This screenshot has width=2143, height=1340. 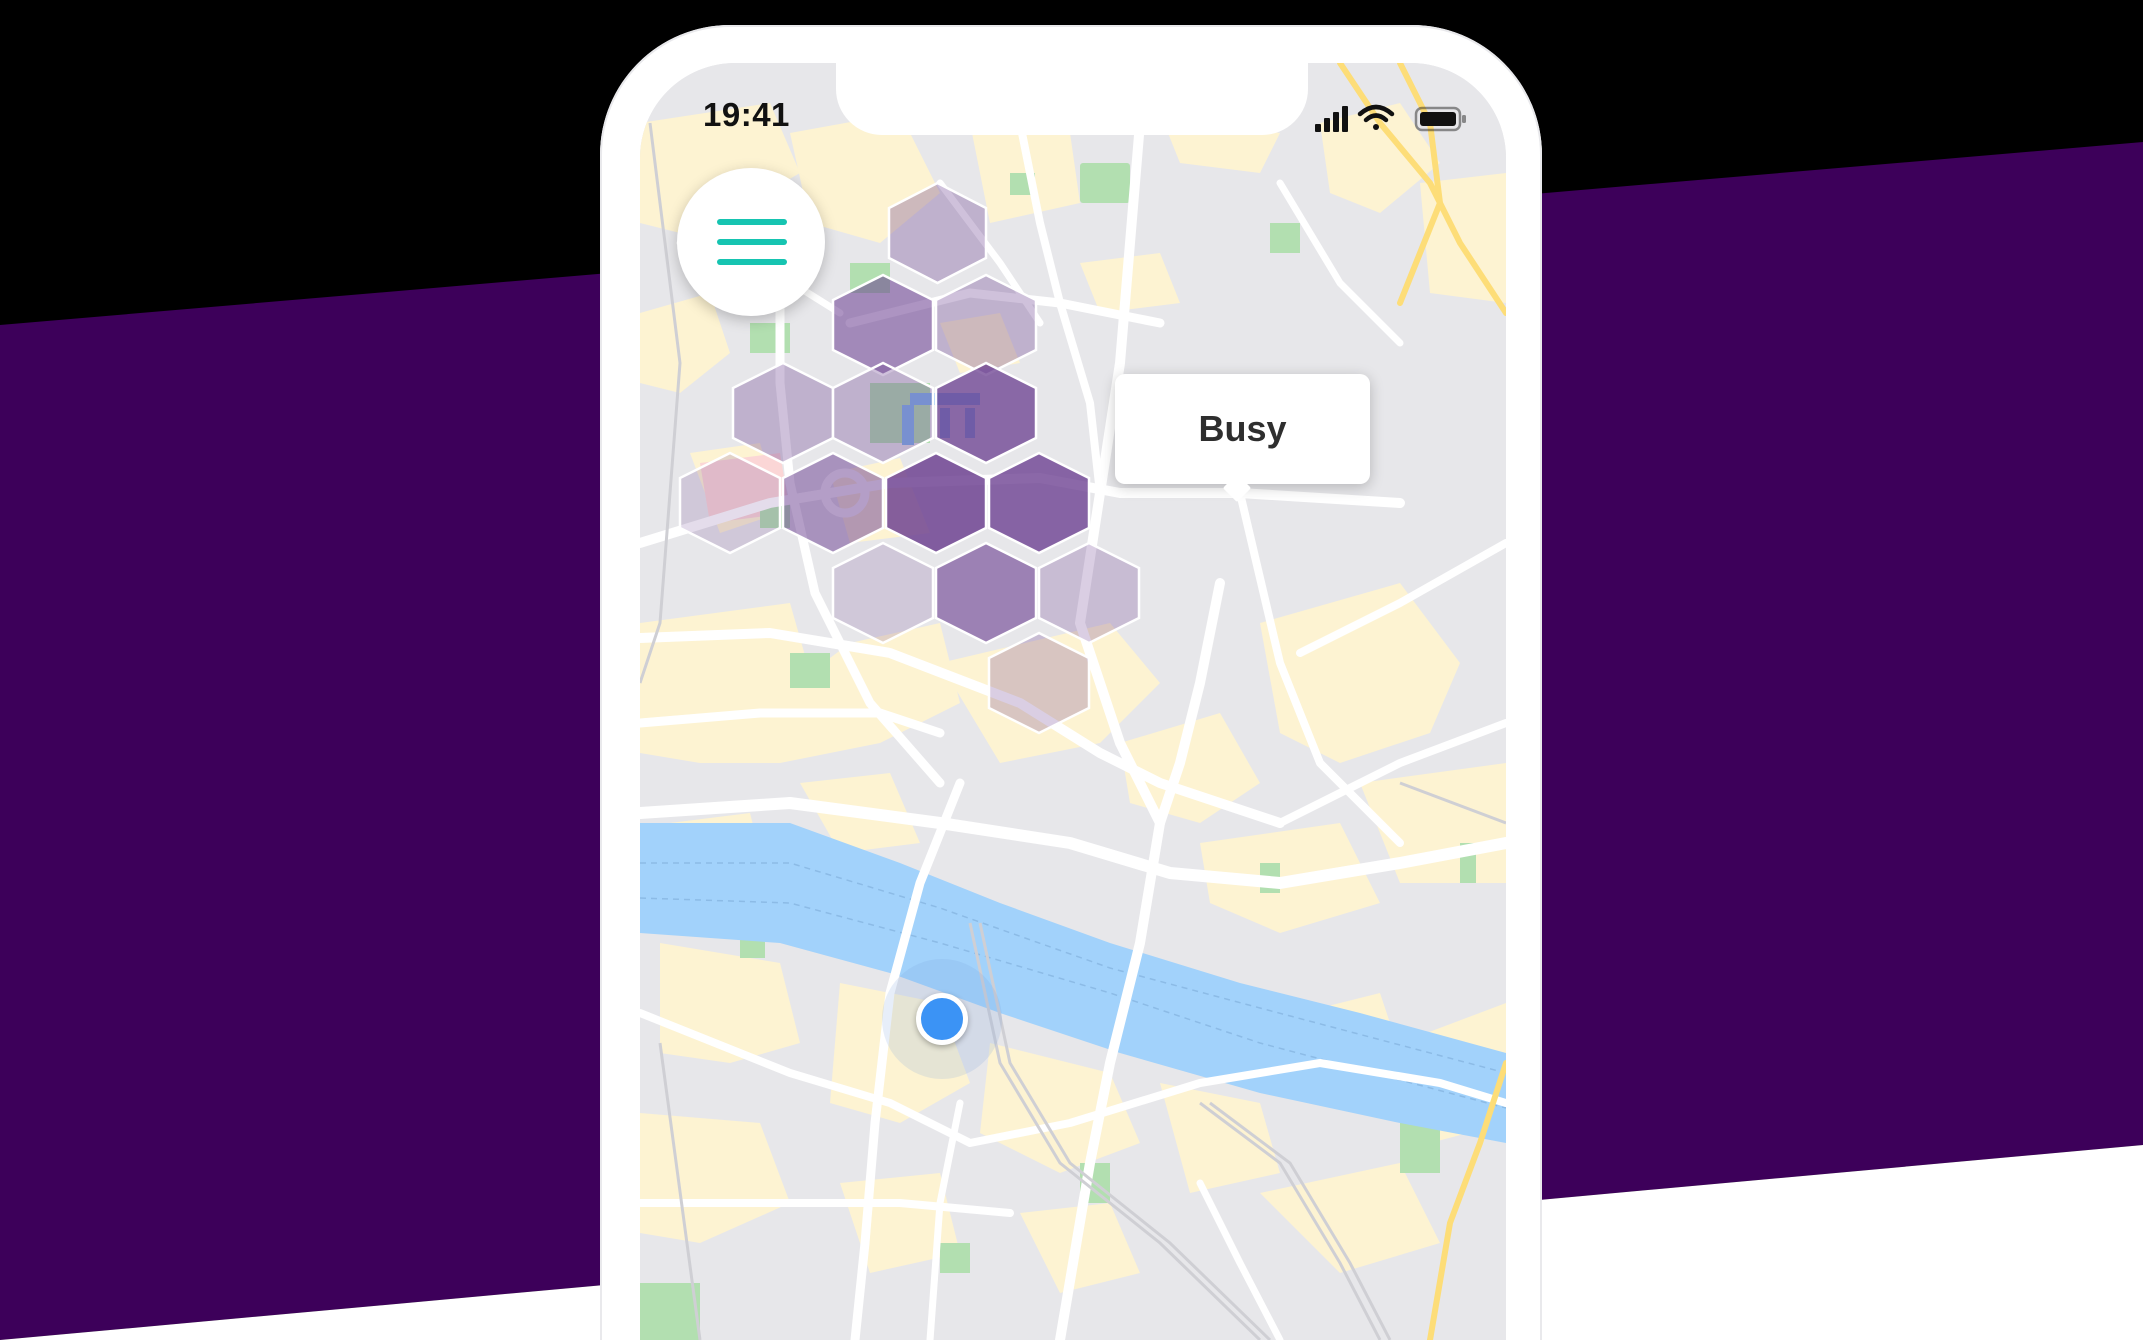 What do you see at coordinates (942, 1019) in the screenshot?
I see `location-dot-icon` at bounding box center [942, 1019].